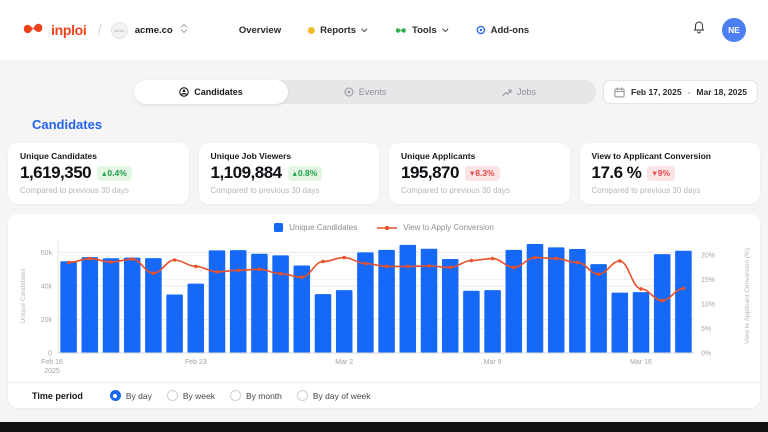 The image size is (768, 432). What do you see at coordinates (149, 30) in the screenshot?
I see `org-switcher: acme acme.co` at bounding box center [149, 30].